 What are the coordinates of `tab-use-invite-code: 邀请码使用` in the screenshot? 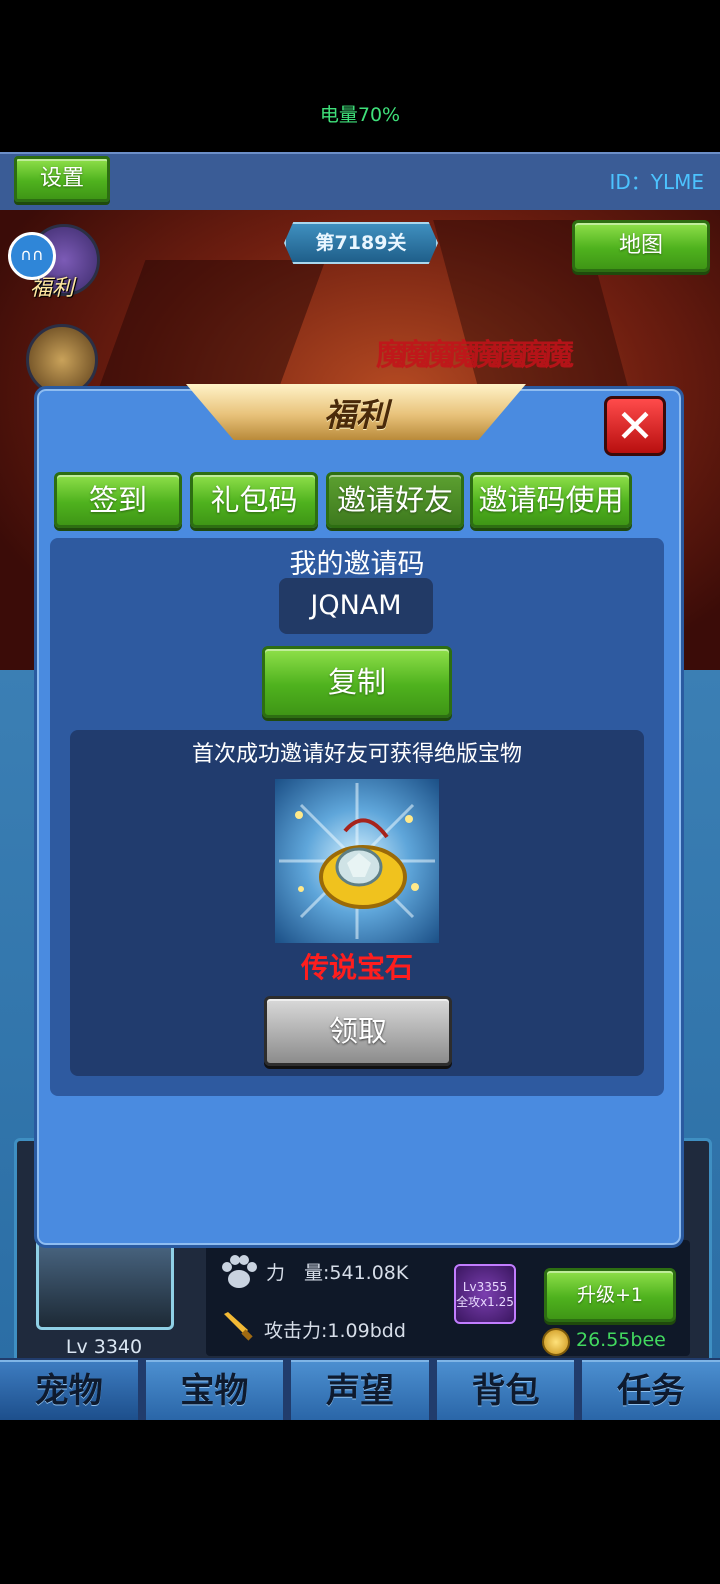 It's located at (551, 500).